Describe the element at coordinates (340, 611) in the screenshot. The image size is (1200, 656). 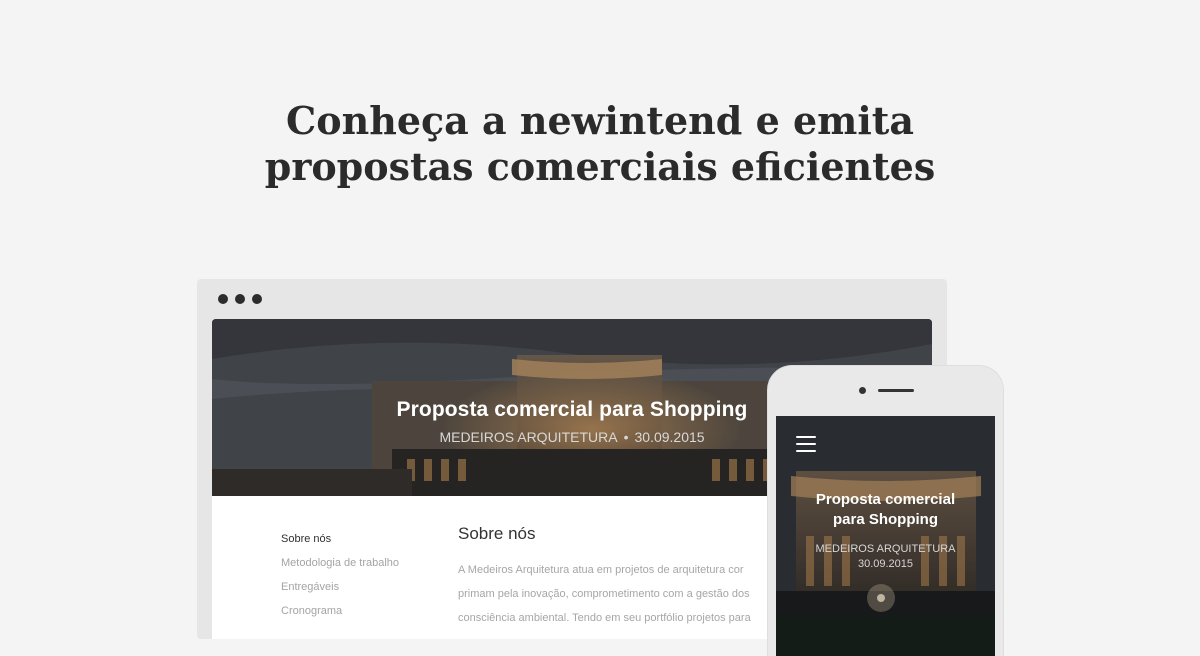
I see `nav-item-cronograma: Cronograma` at that location.